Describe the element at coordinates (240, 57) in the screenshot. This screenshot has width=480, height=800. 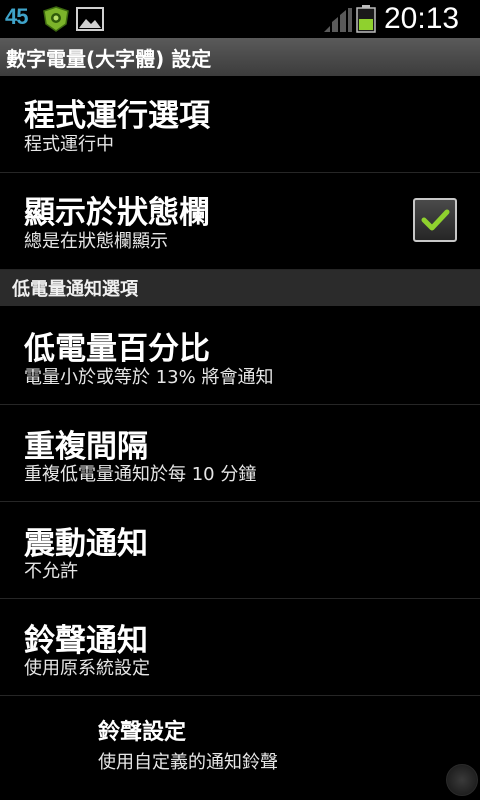
I see `title-bar: 數字電量(大字體) 設定` at that location.